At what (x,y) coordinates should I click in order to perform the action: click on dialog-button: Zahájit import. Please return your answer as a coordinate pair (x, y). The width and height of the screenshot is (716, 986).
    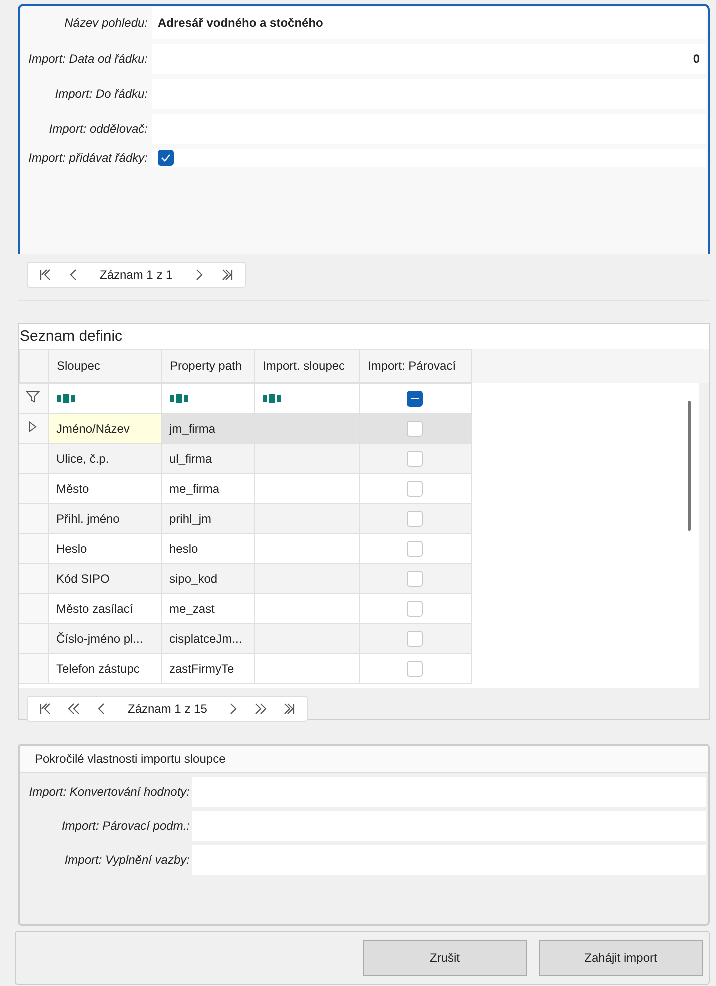
    Looking at the image, I should click on (621, 958).